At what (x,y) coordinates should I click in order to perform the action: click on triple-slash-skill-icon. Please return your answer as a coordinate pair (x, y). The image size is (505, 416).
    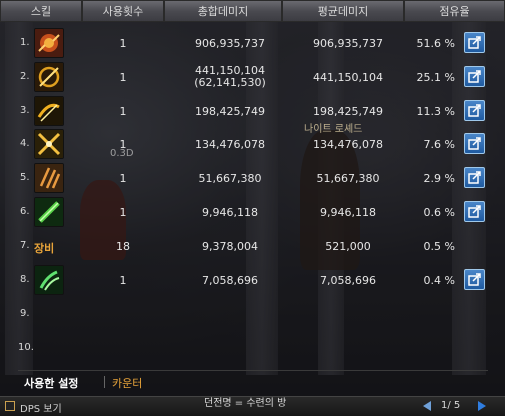
    Looking at the image, I should click on (49, 178).